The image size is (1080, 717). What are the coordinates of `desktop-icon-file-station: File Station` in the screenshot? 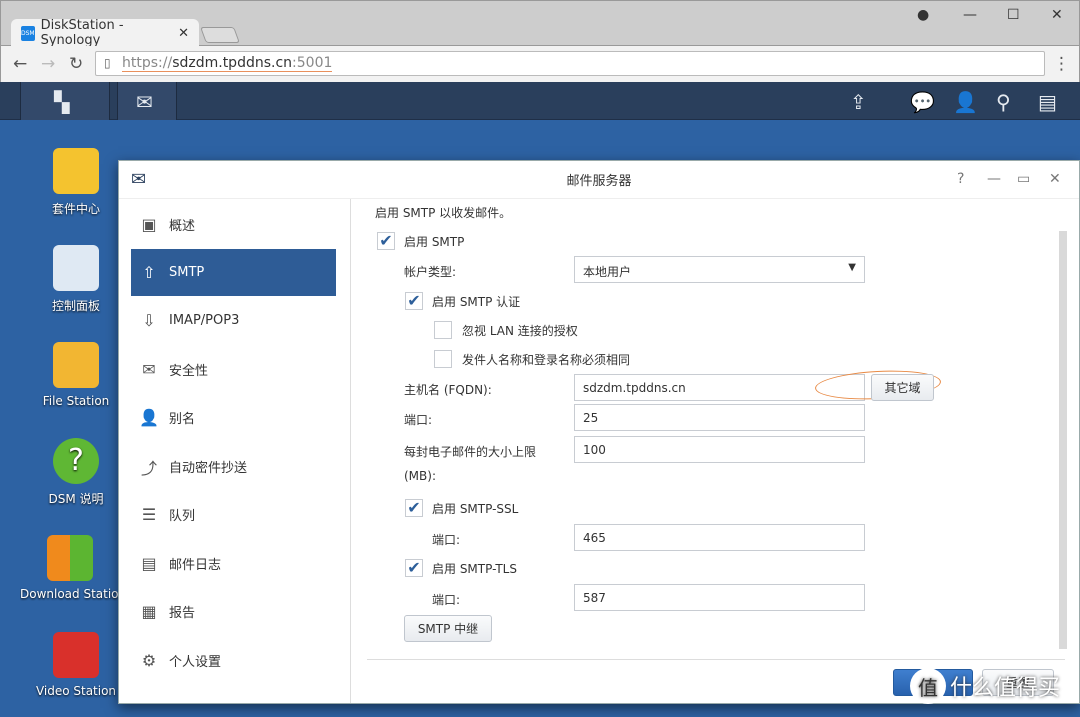 It's located at (76, 375).